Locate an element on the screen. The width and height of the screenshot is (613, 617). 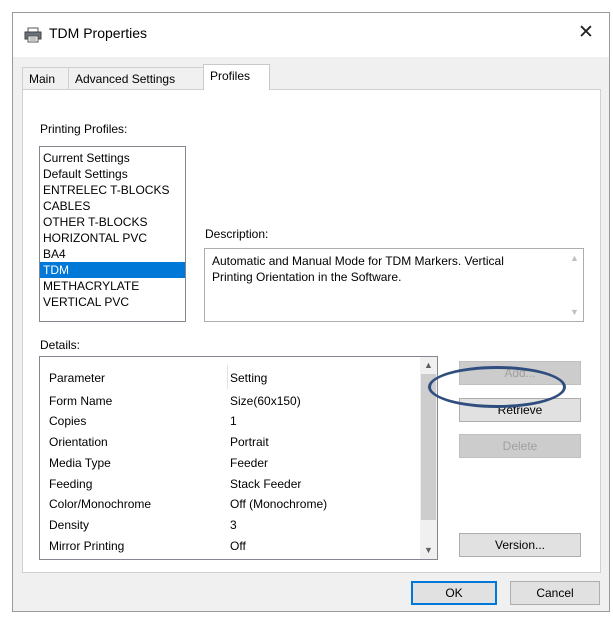
parameter-cell: Copies is located at coordinates (68, 421).